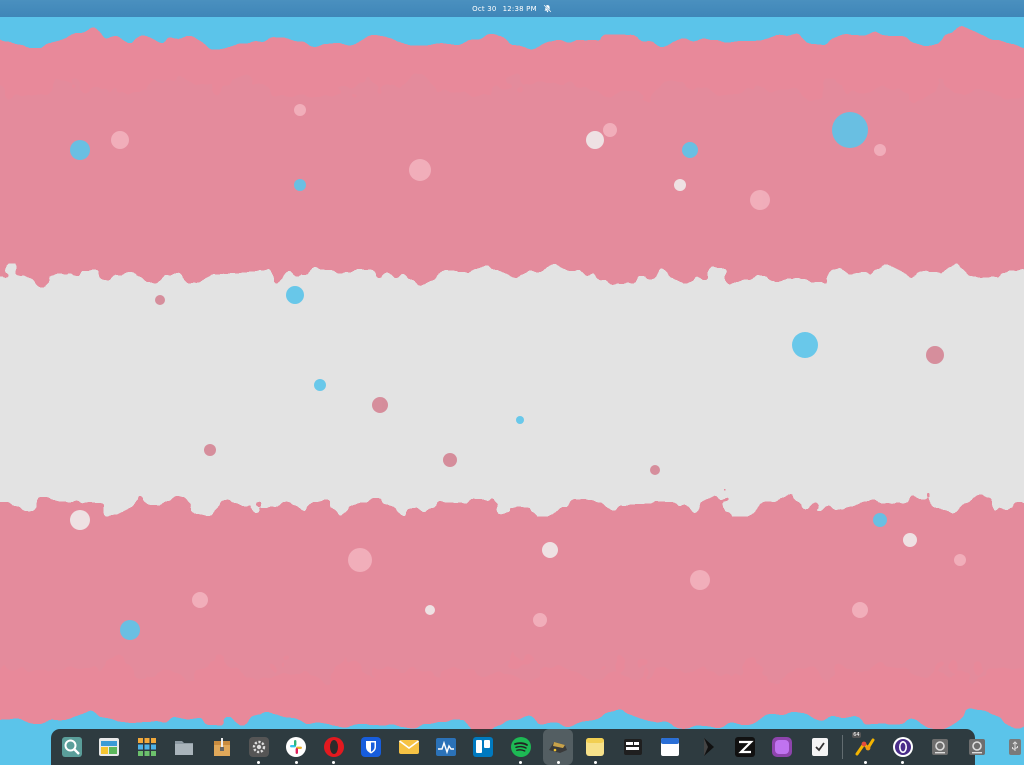 The width and height of the screenshot is (1024, 765). I want to click on dock-item-bitwarden, so click(371, 747).